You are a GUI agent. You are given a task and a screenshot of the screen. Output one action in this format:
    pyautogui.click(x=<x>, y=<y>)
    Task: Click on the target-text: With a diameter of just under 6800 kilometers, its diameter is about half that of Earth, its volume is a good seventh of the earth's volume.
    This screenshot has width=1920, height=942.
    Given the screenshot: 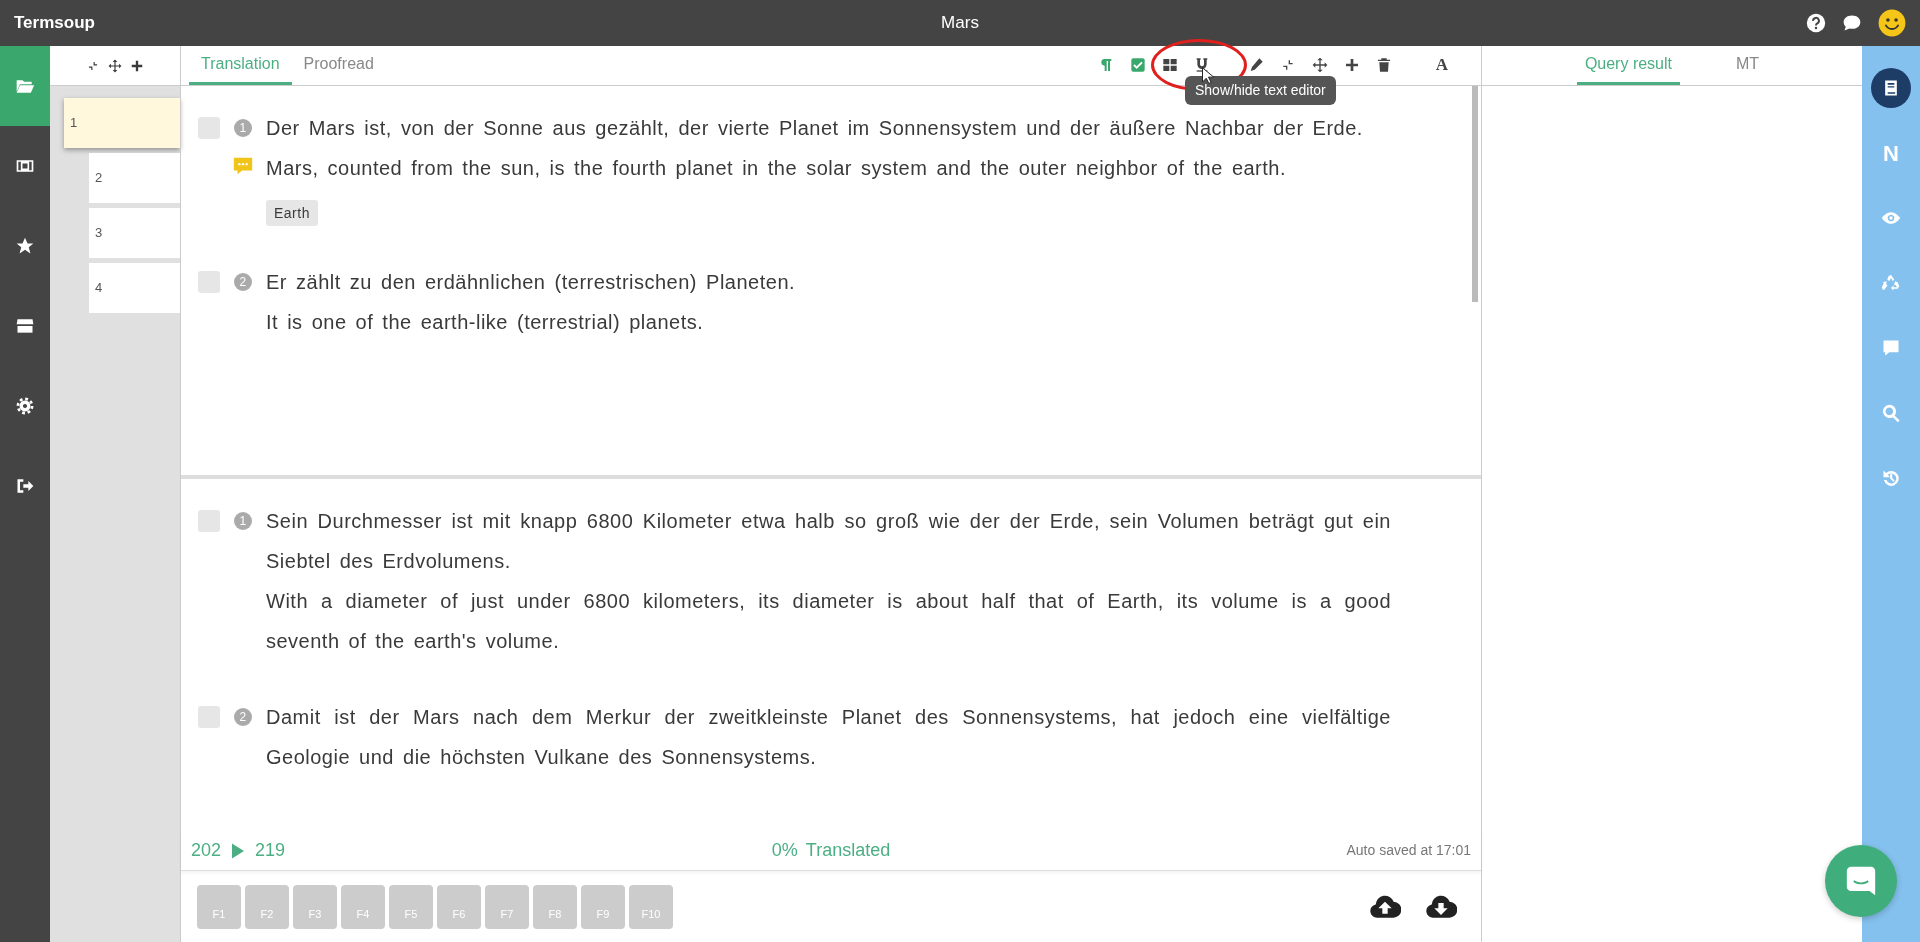 What is the action you would take?
    pyautogui.click(x=828, y=621)
    